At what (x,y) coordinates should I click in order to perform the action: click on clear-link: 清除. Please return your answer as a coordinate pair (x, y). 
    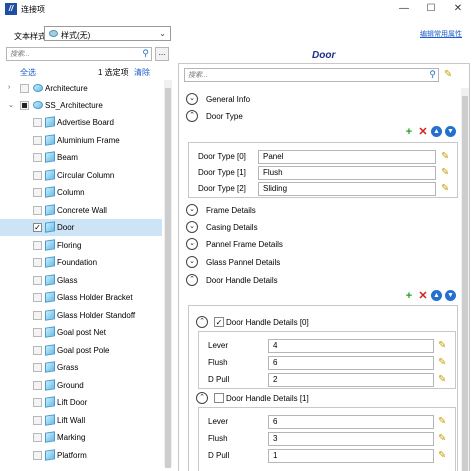
    Looking at the image, I should click on (142, 72).